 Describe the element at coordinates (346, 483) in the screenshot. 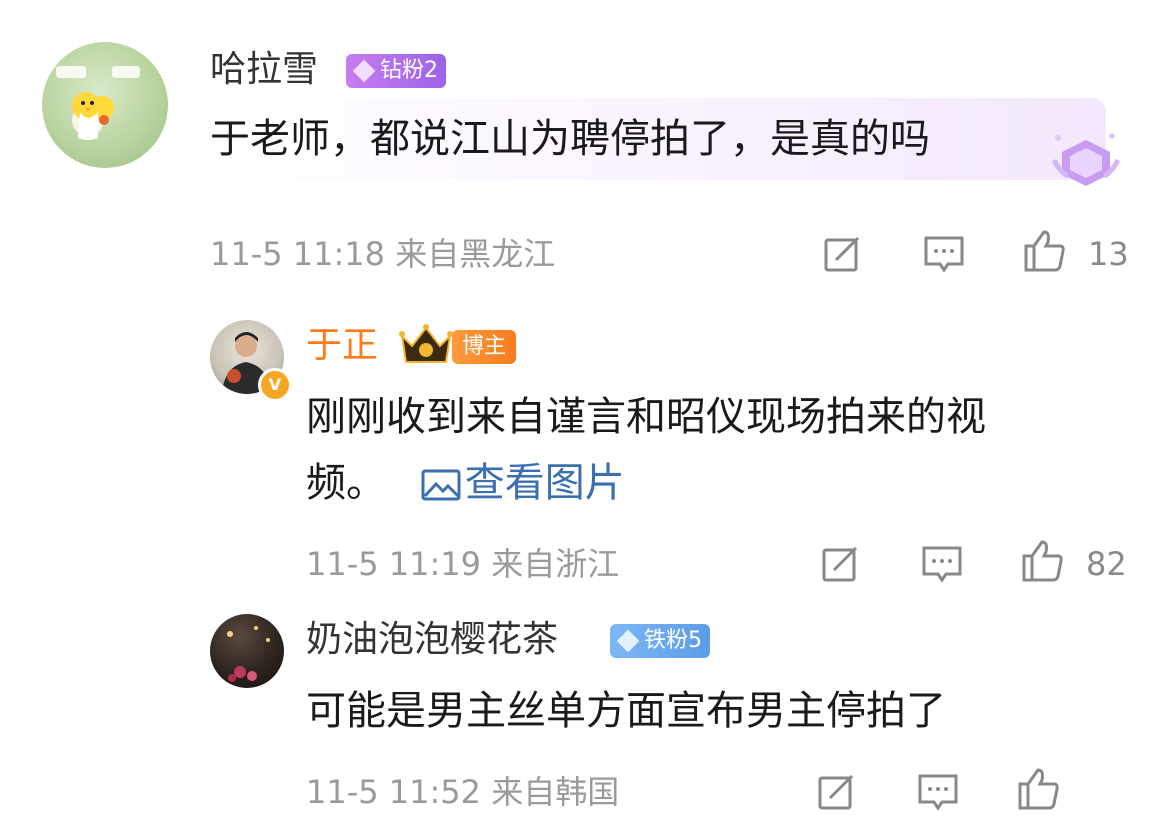

I see `comment-text-line-2-text: 频。` at that location.